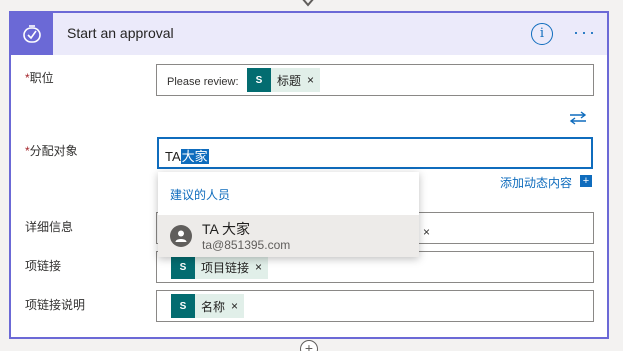  I want to click on assign-to-label-text: 分配对象, so click(53, 151).